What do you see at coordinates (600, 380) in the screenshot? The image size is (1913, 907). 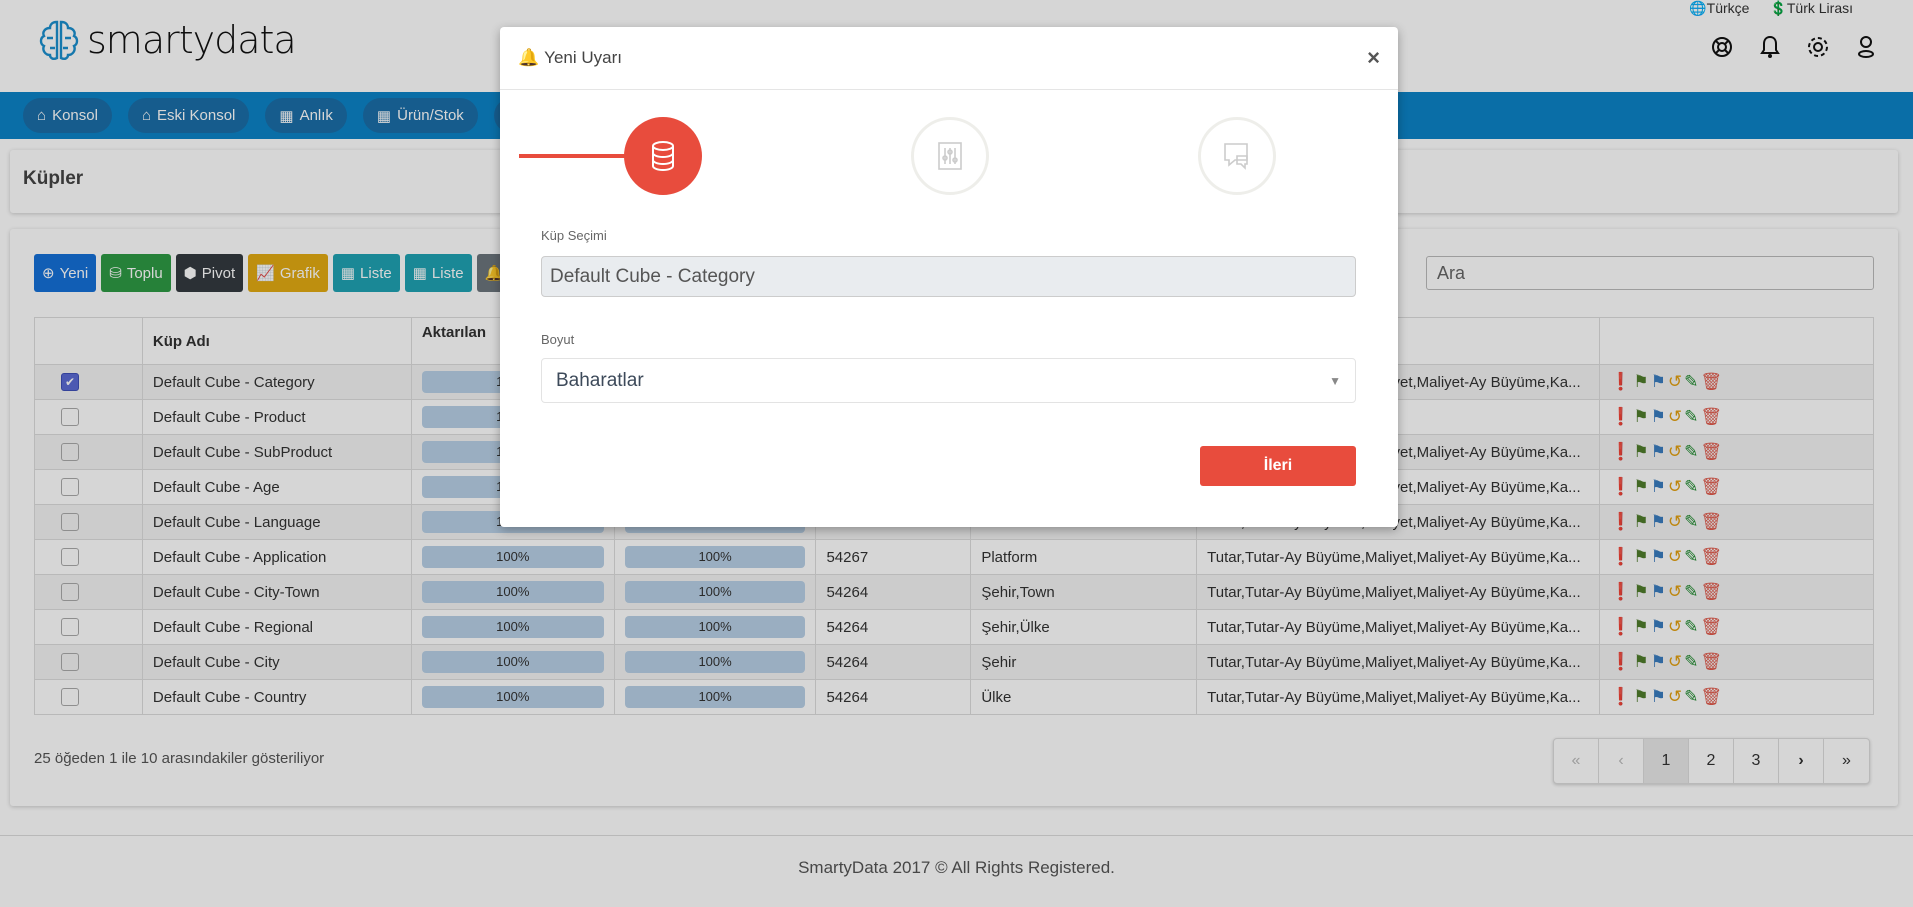 I see `dimension-value: Baharatlar` at bounding box center [600, 380].